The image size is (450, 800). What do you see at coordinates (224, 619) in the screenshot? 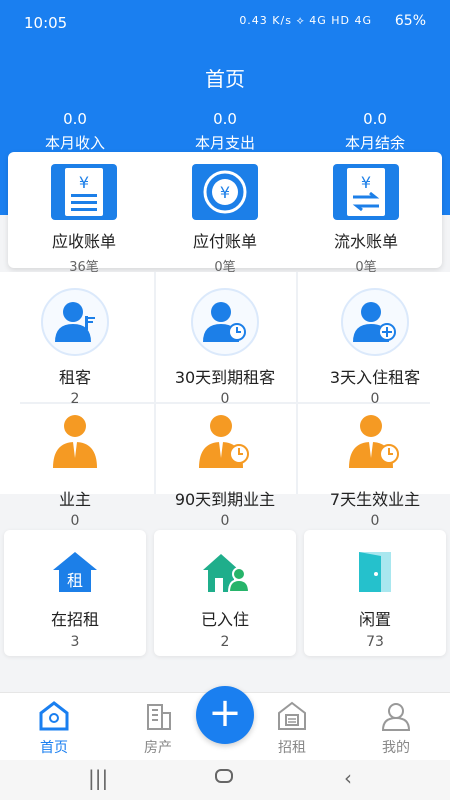
I see `room-status-label: 已入住` at bounding box center [224, 619].